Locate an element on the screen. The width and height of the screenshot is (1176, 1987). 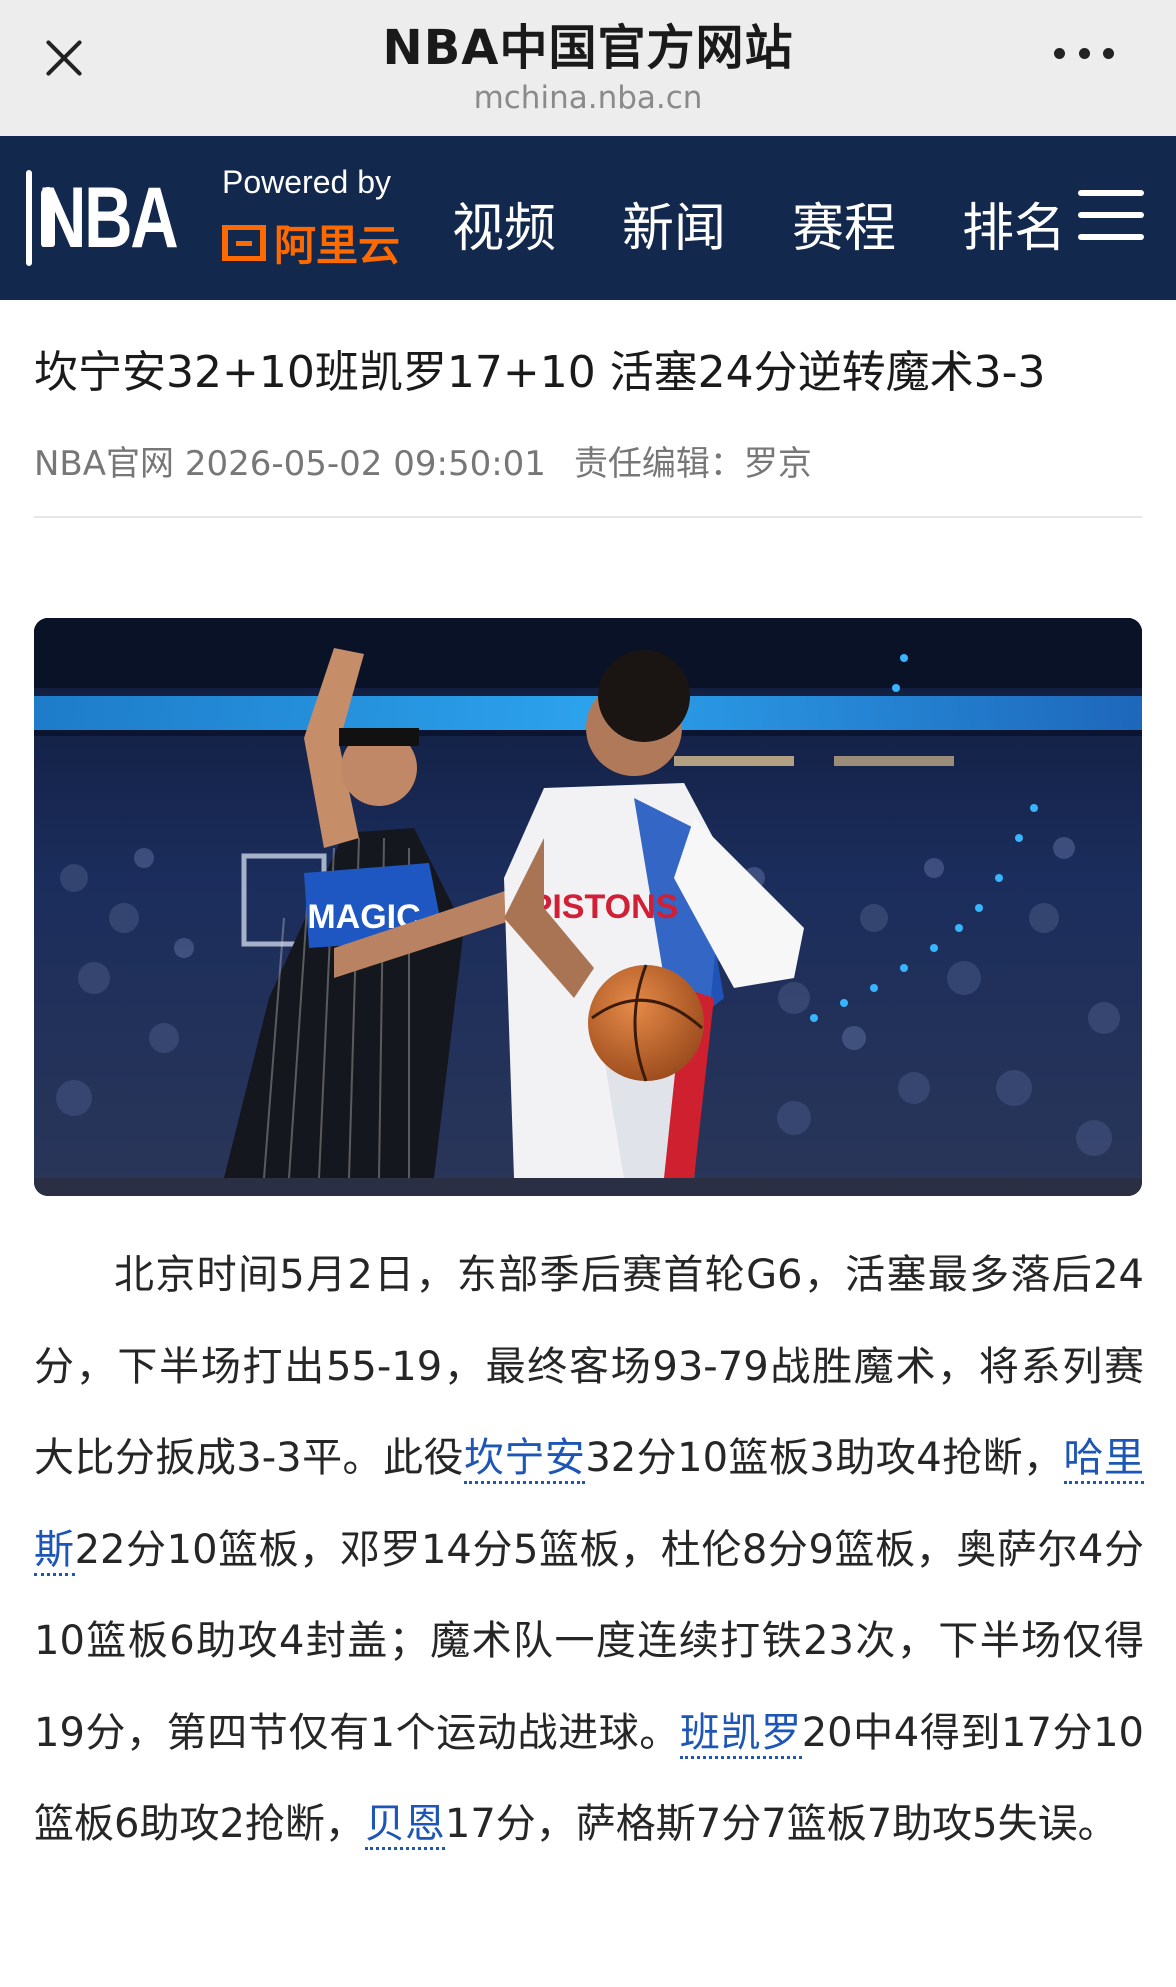
site-url: mchina.nba.cn is located at coordinates (588, 98).